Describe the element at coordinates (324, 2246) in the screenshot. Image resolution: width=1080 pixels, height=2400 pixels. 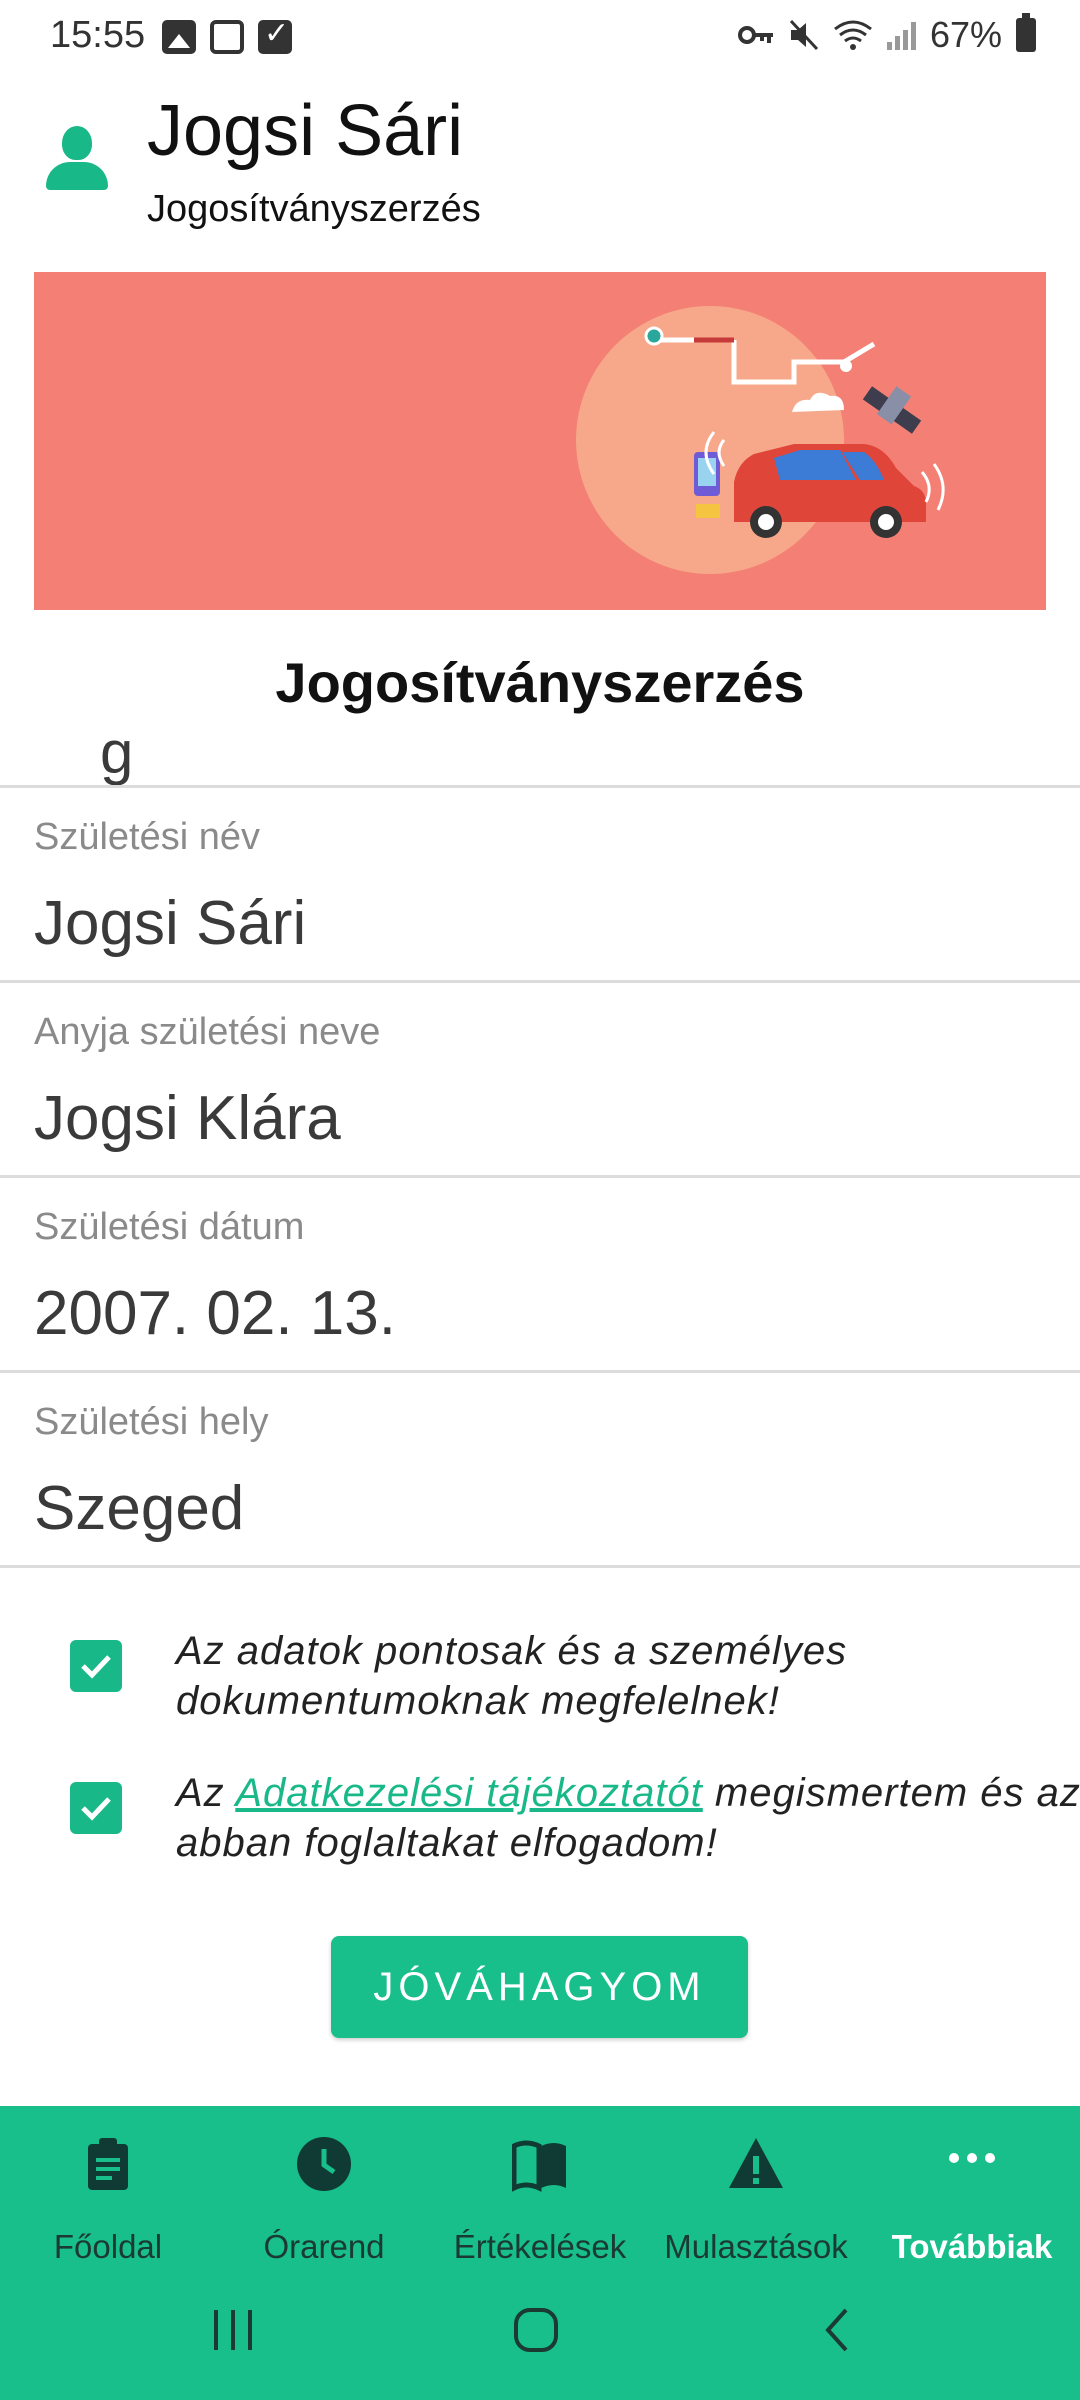
I see `nav-label: Órarend` at that location.